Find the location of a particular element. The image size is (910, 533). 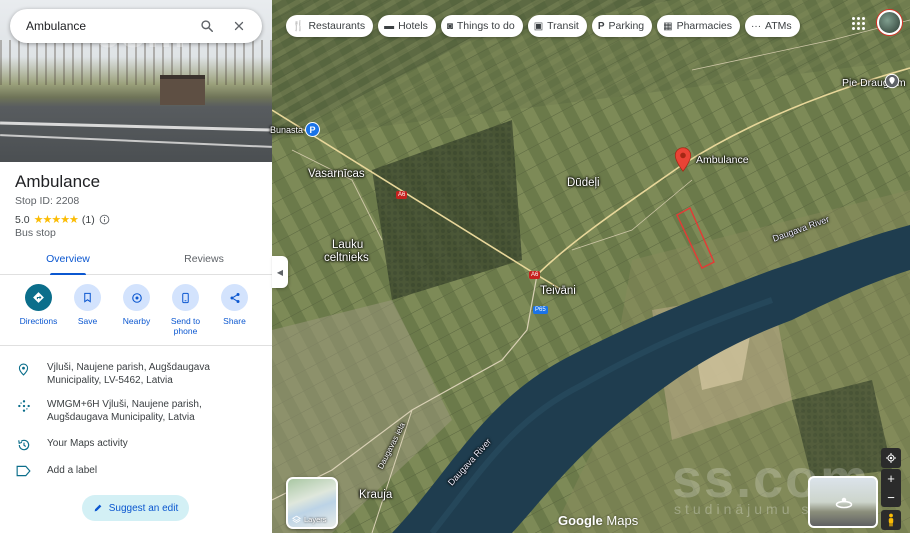

atm-icon: ··· is located at coordinates (756, 26).